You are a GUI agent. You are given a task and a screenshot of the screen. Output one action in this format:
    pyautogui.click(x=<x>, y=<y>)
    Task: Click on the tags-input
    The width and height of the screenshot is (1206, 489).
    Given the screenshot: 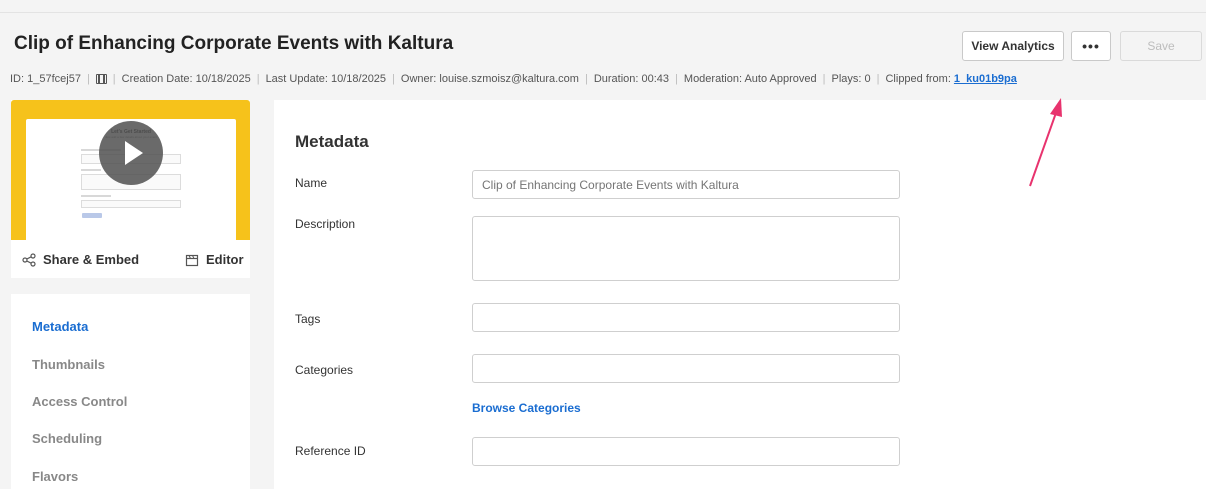 What is the action you would take?
    pyautogui.click(x=686, y=317)
    